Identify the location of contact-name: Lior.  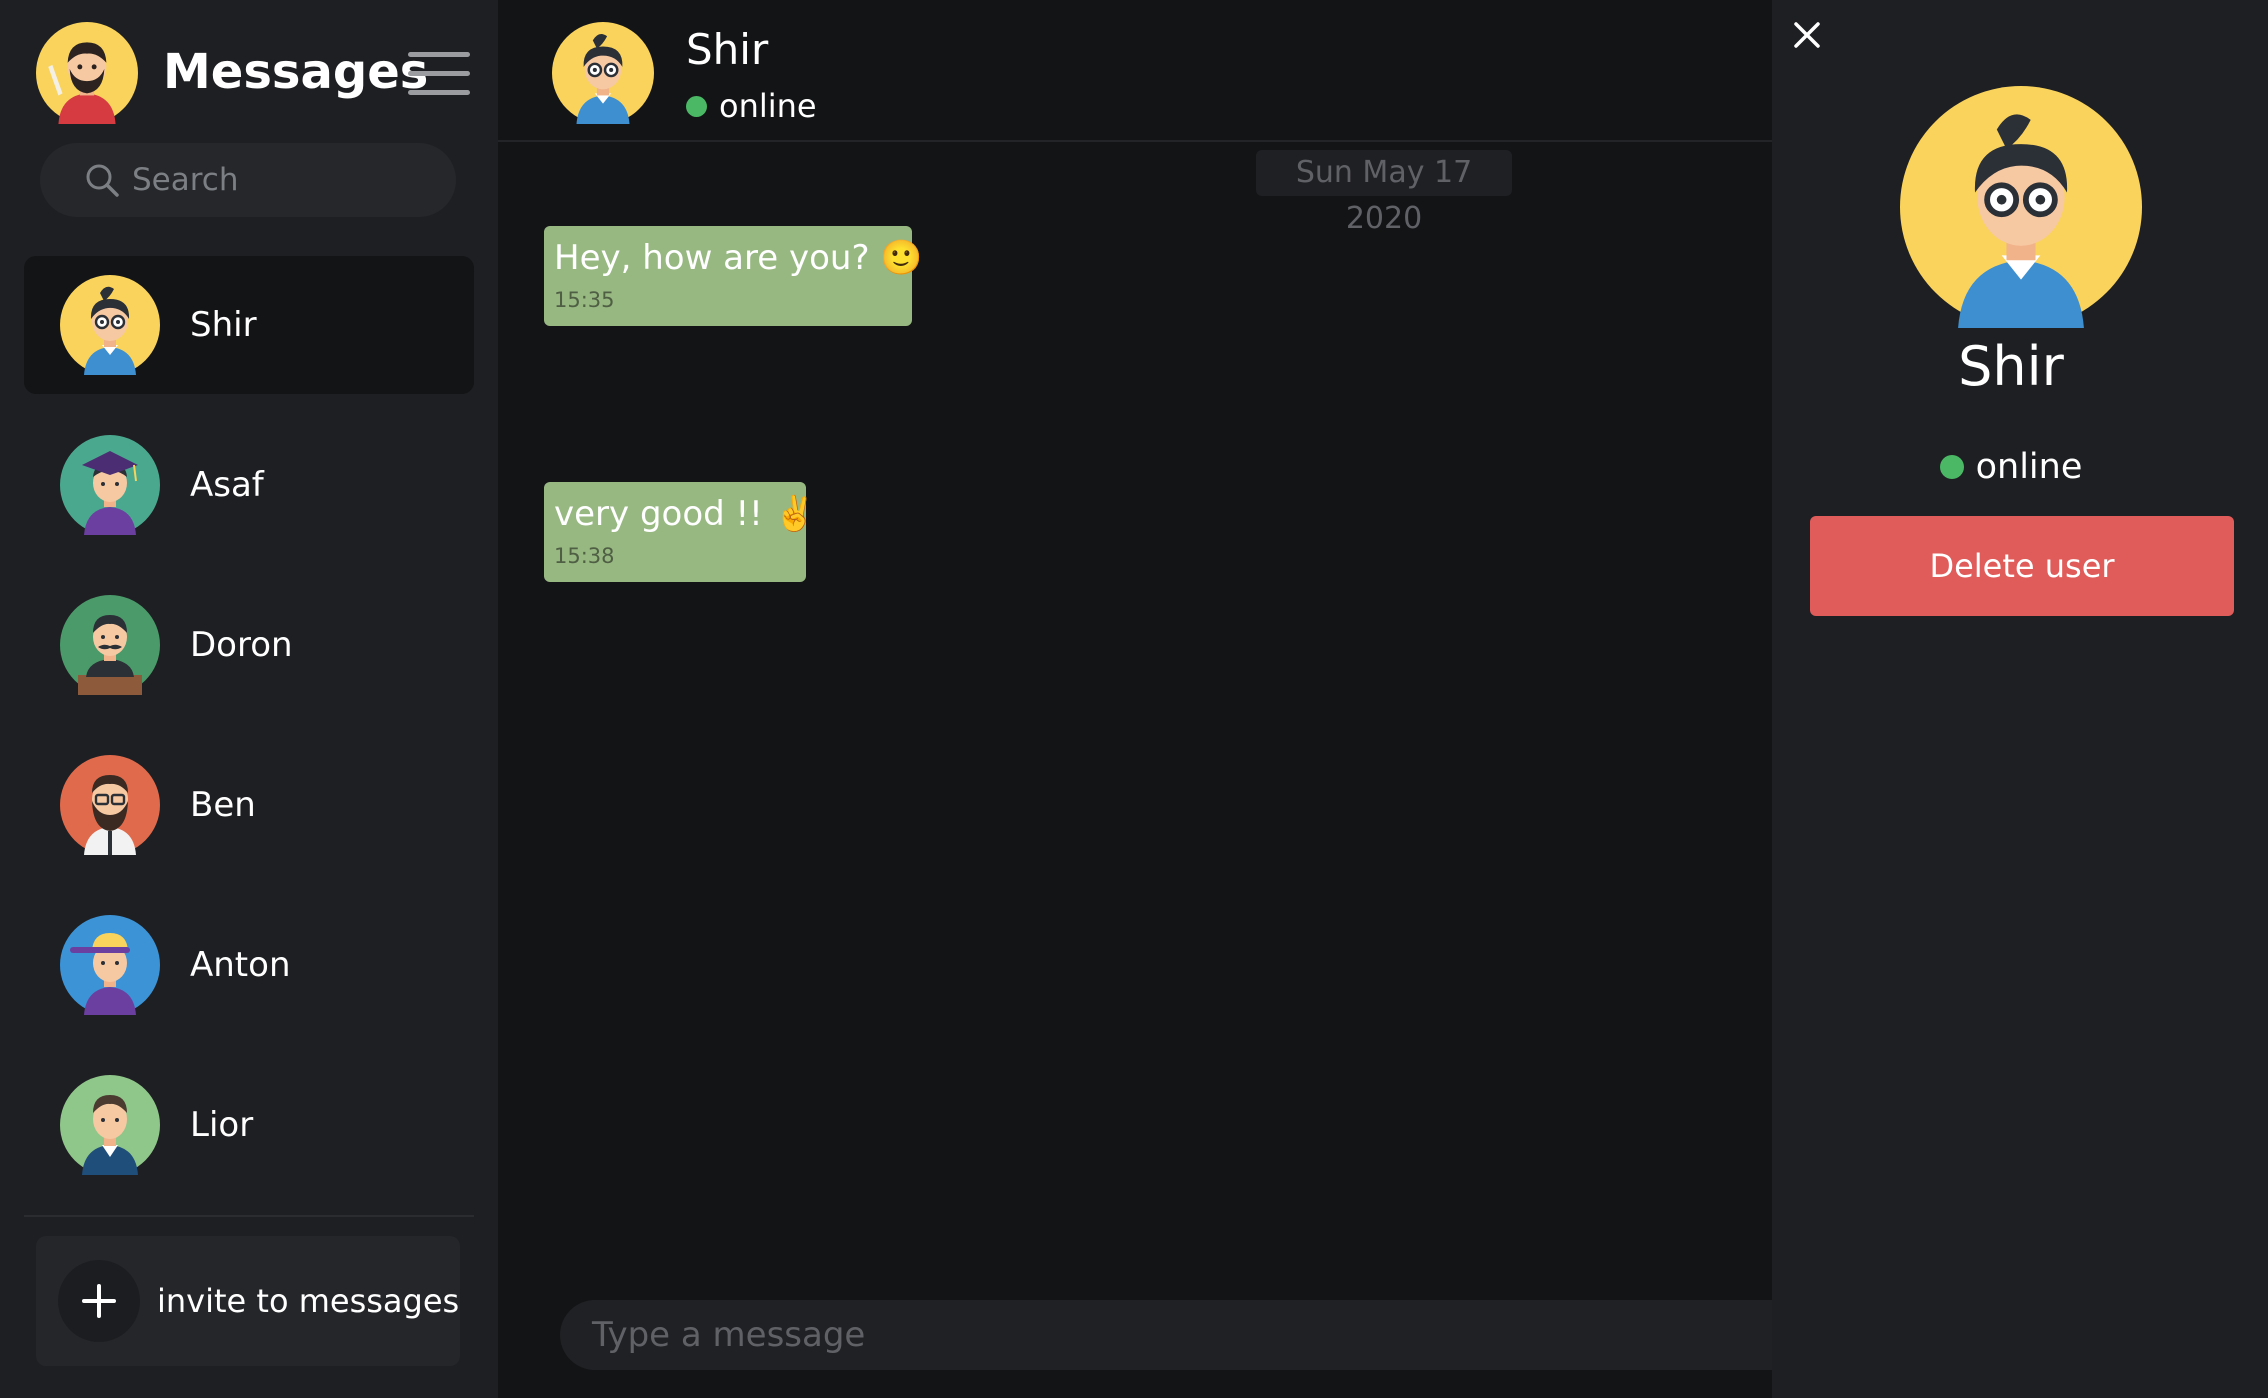
(222, 1125).